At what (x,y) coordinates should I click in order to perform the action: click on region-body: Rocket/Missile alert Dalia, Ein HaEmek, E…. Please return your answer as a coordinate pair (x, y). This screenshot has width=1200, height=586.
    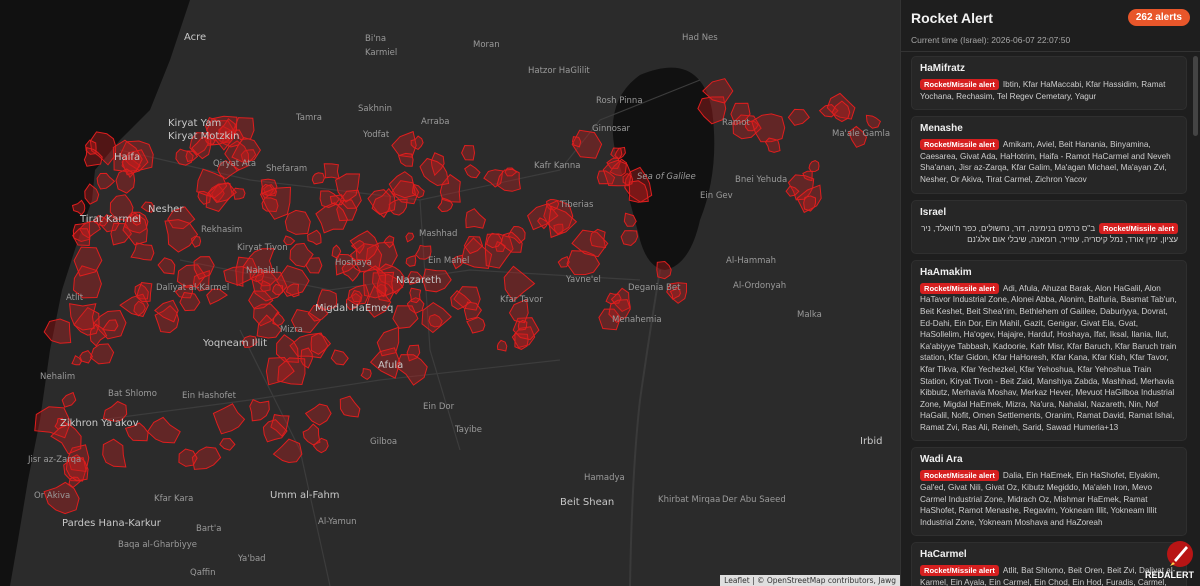
    Looking at the image, I should click on (1049, 499).